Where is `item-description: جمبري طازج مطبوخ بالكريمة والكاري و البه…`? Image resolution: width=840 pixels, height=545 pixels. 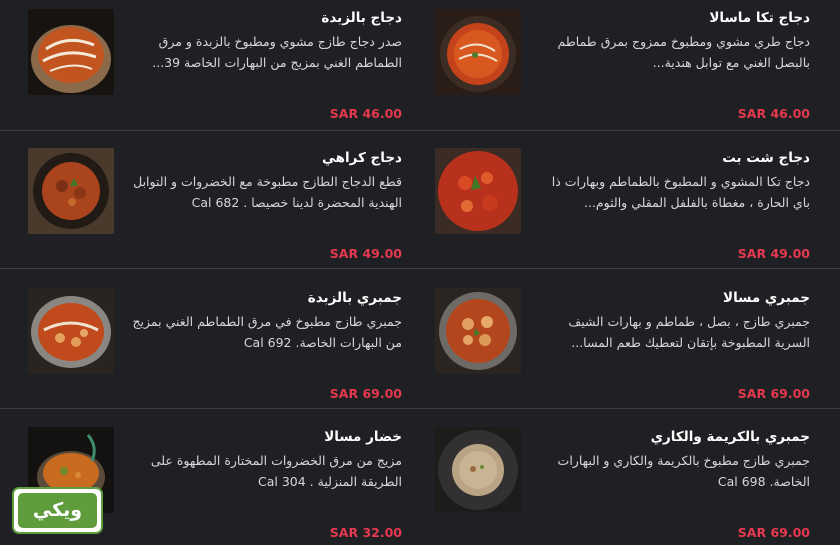 item-description: جمبري طازج مطبوخ بالكريمة والكاري و البه… is located at coordinates (683, 471).